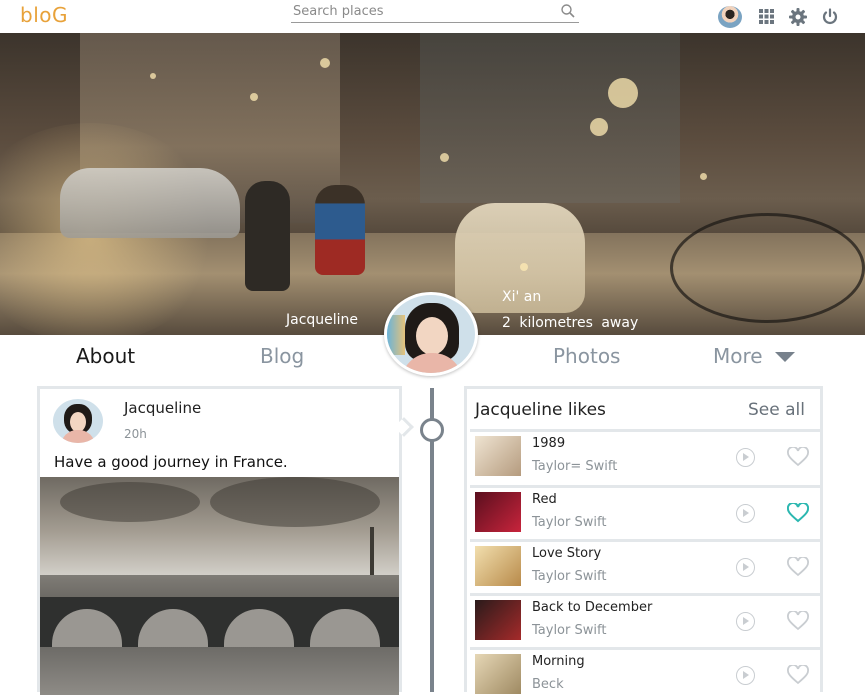  Describe the element at coordinates (435, 13) in the screenshot. I see `search-input: Search places` at that location.